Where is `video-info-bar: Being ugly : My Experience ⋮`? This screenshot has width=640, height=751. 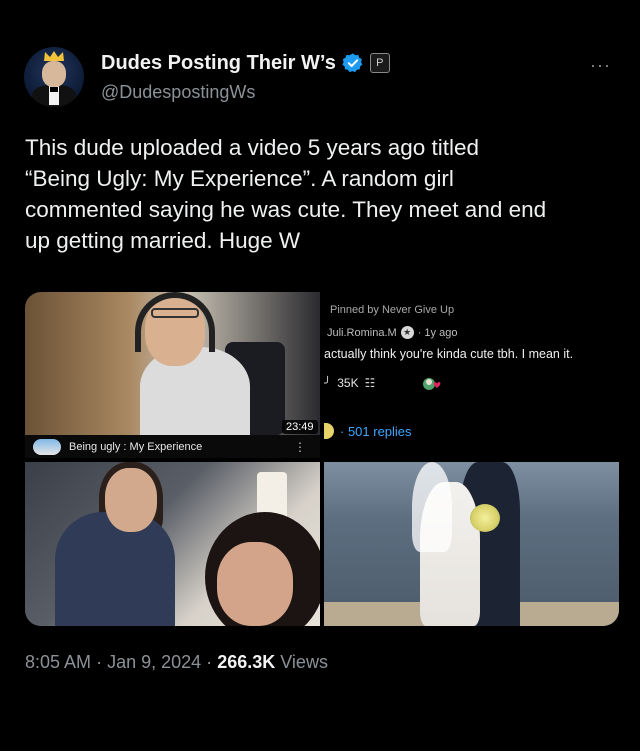
video-info-bar: Being ugly : My Experience ⋮ is located at coordinates (172, 446).